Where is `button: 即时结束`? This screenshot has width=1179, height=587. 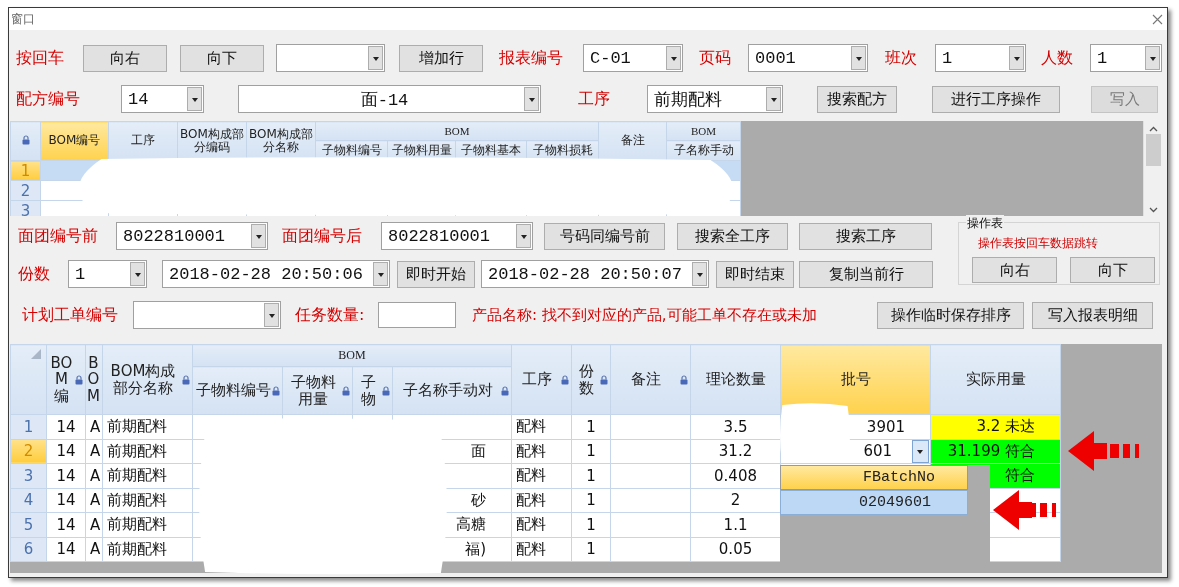 button: 即时结束 is located at coordinates (755, 274).